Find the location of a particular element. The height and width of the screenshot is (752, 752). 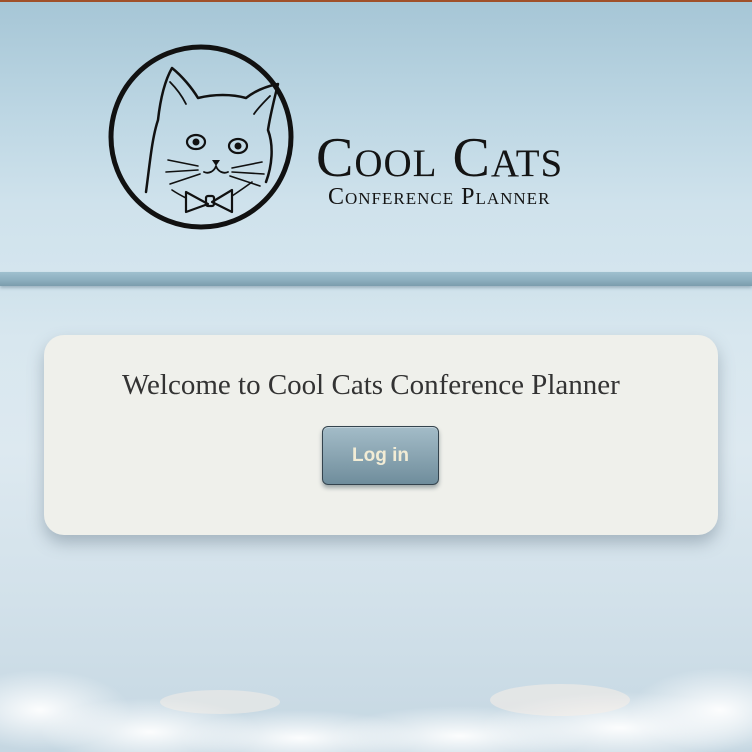

logo-subtitle: Conference Planner is located at coordinates (439, 197).